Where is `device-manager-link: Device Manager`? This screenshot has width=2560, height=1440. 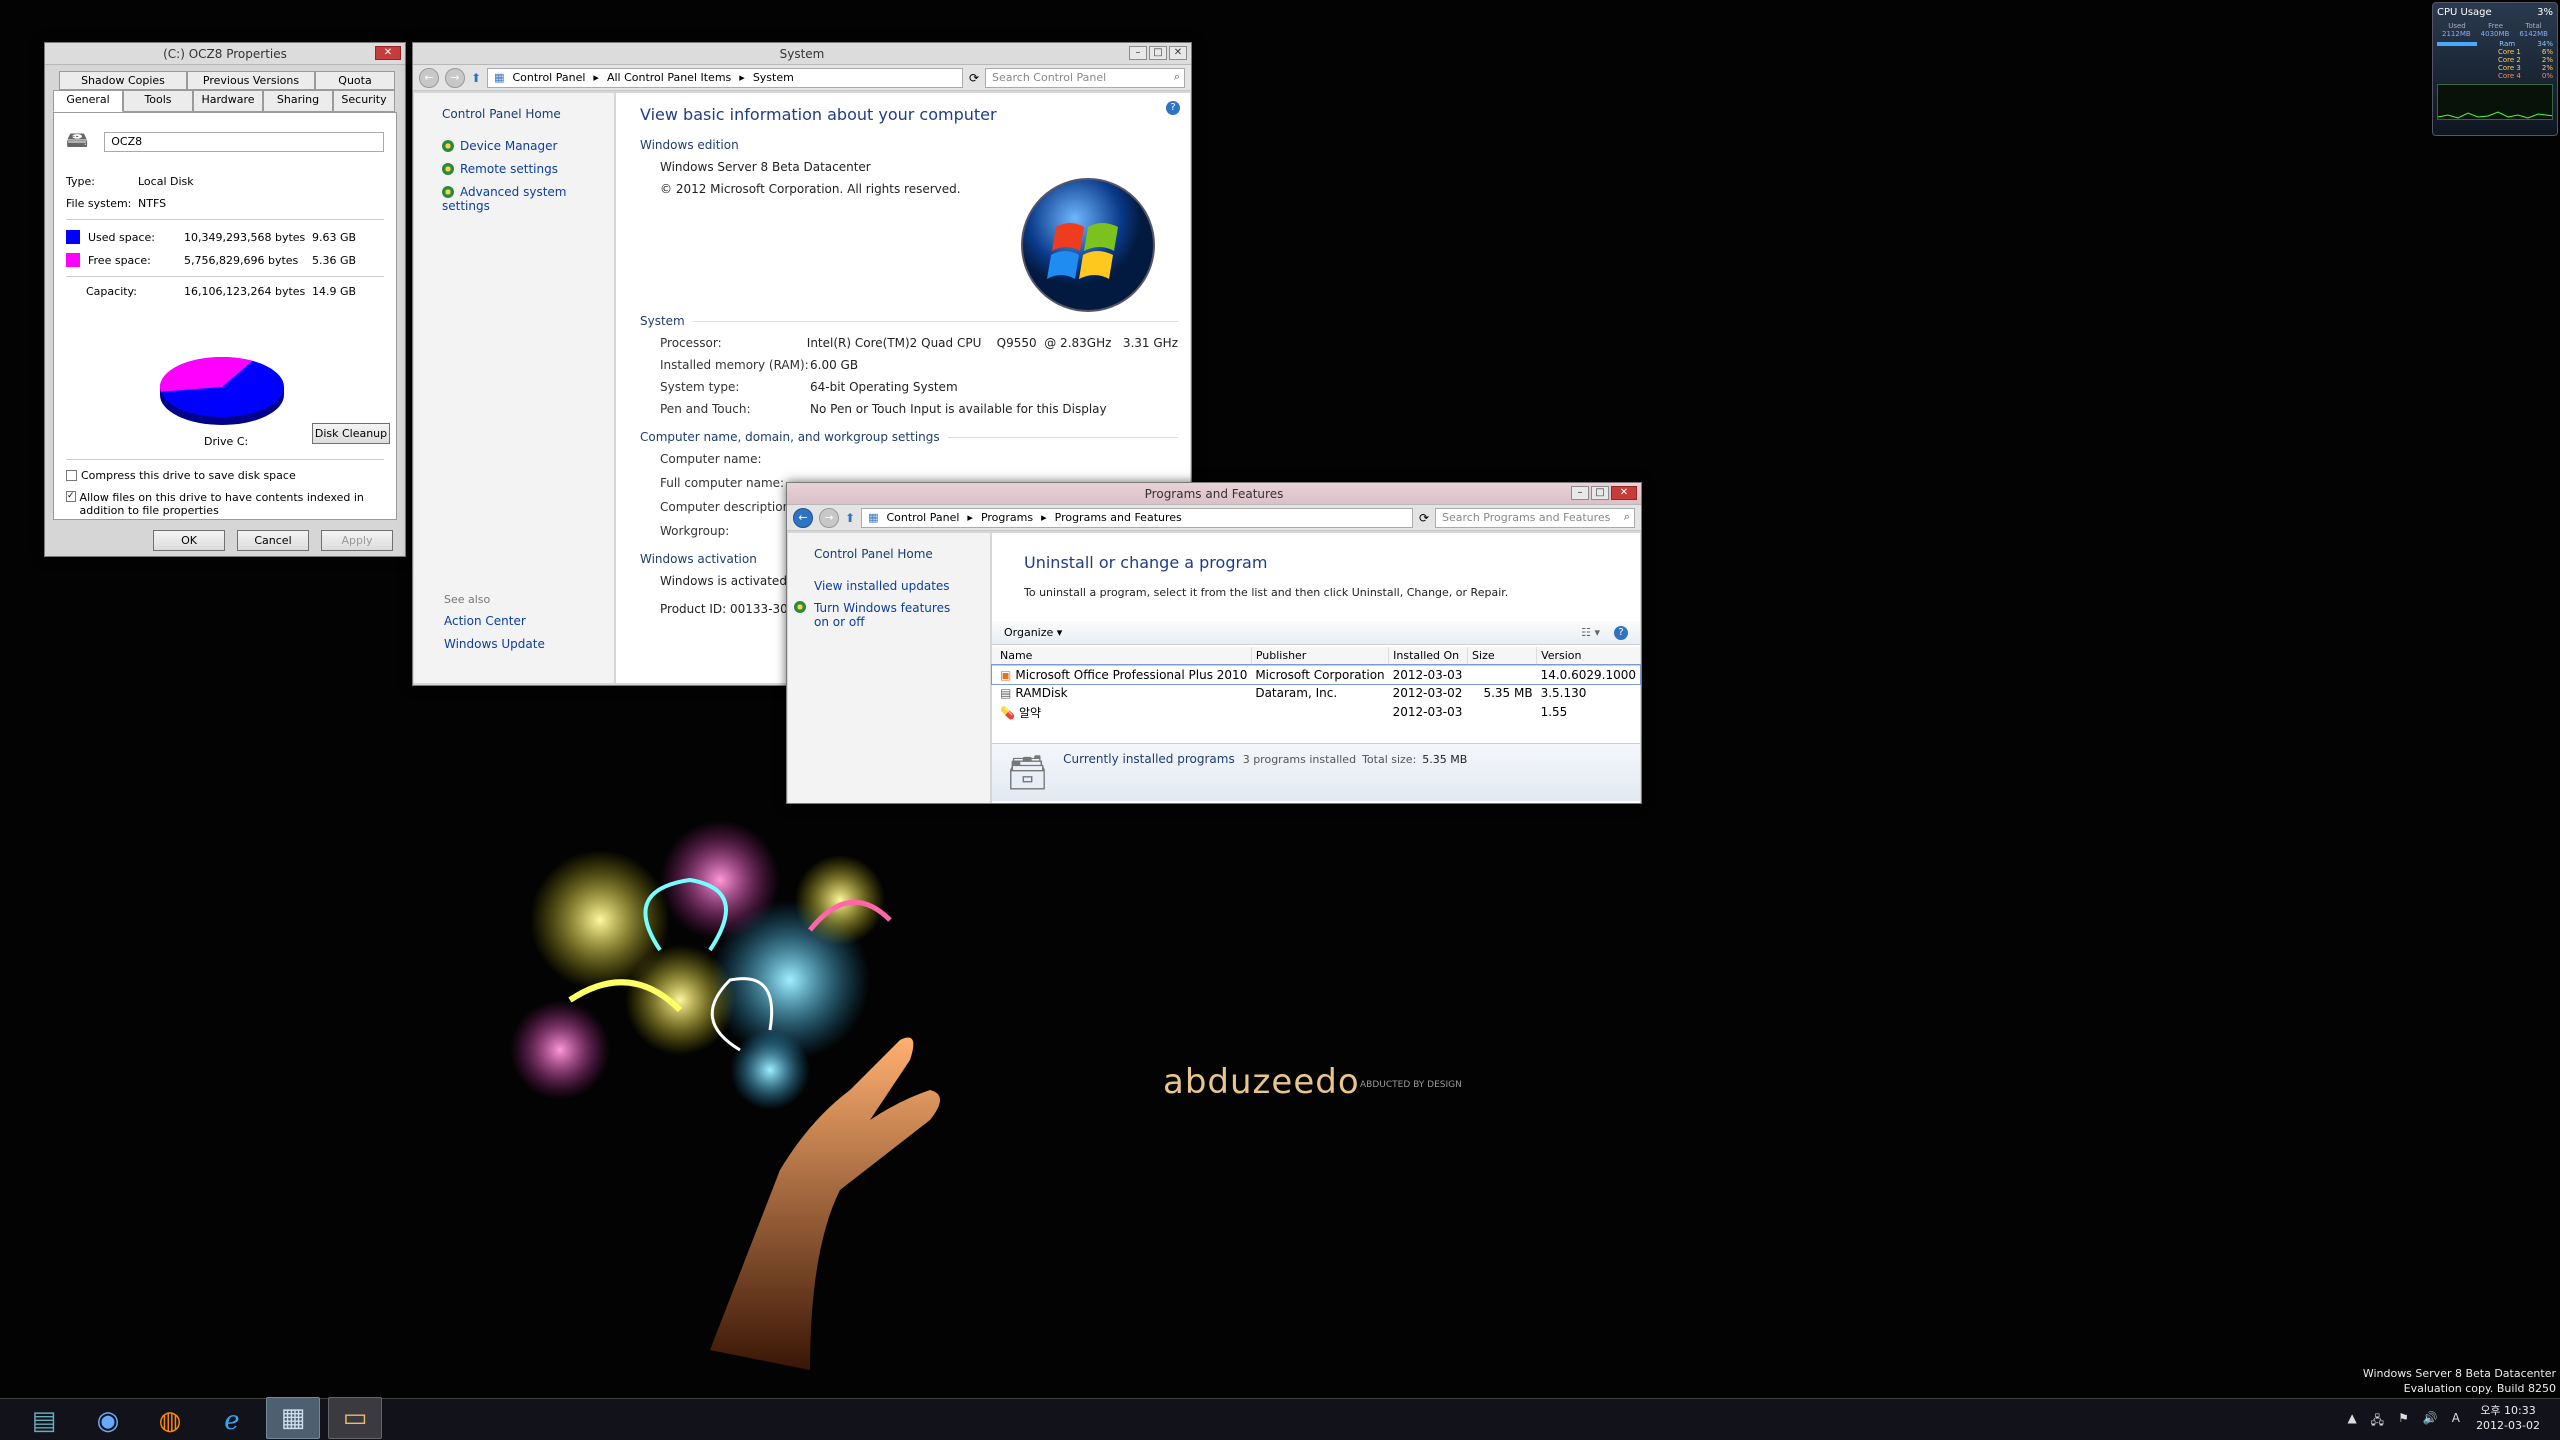 device-manager-link: Device Manager is located at coordinates (514, 146).